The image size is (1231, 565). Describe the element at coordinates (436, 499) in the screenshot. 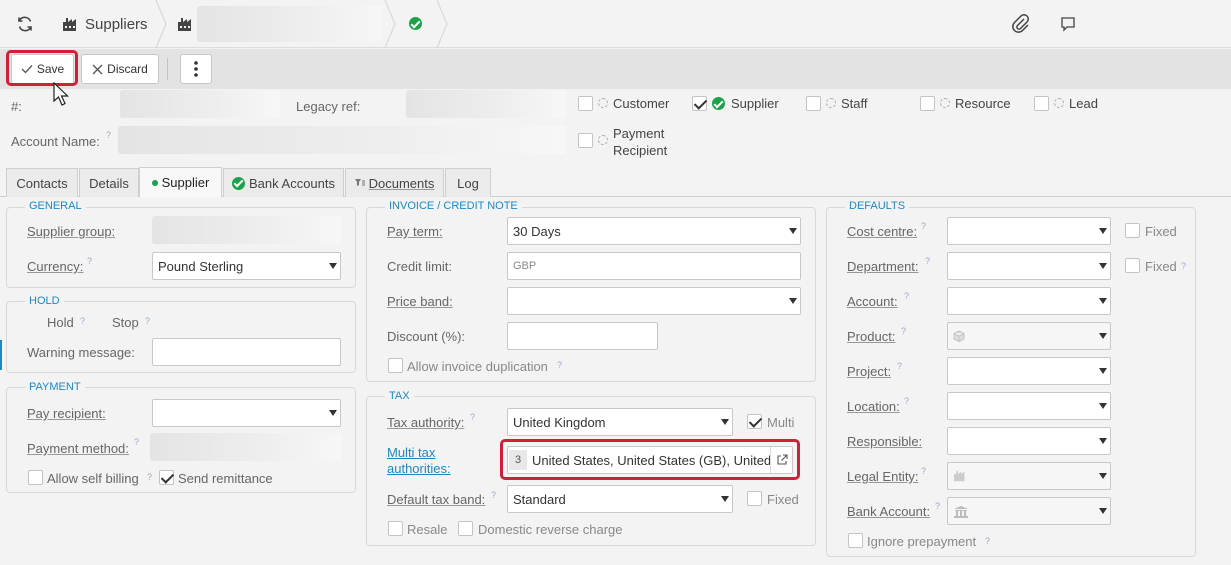

I see `default-tax-band-label: Default tax band:` at that location.